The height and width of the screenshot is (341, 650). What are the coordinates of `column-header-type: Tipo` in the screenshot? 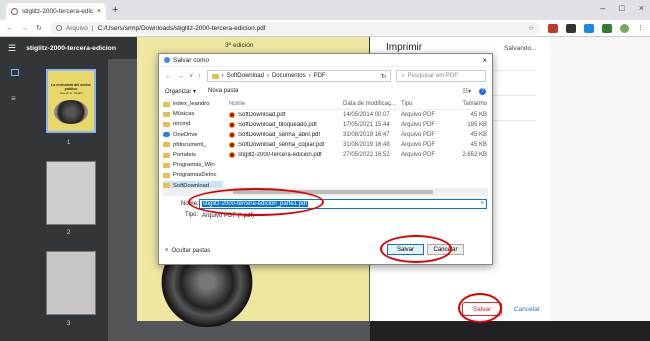 It's located at (423, 104).